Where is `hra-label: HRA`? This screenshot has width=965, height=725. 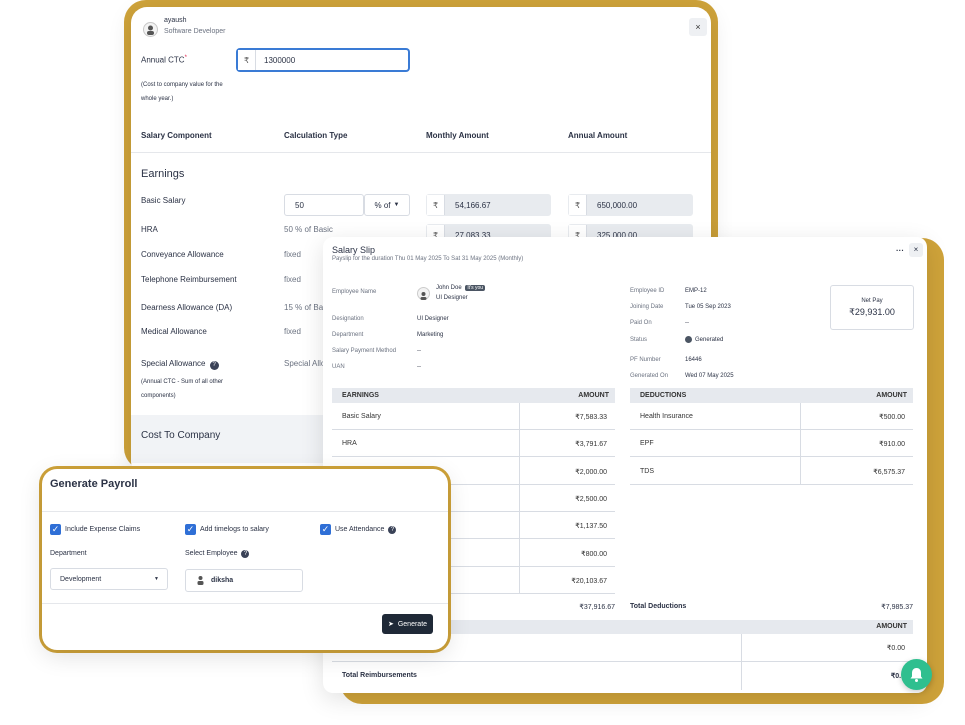
hra-label: HRA is located at coordinates (149, 229).